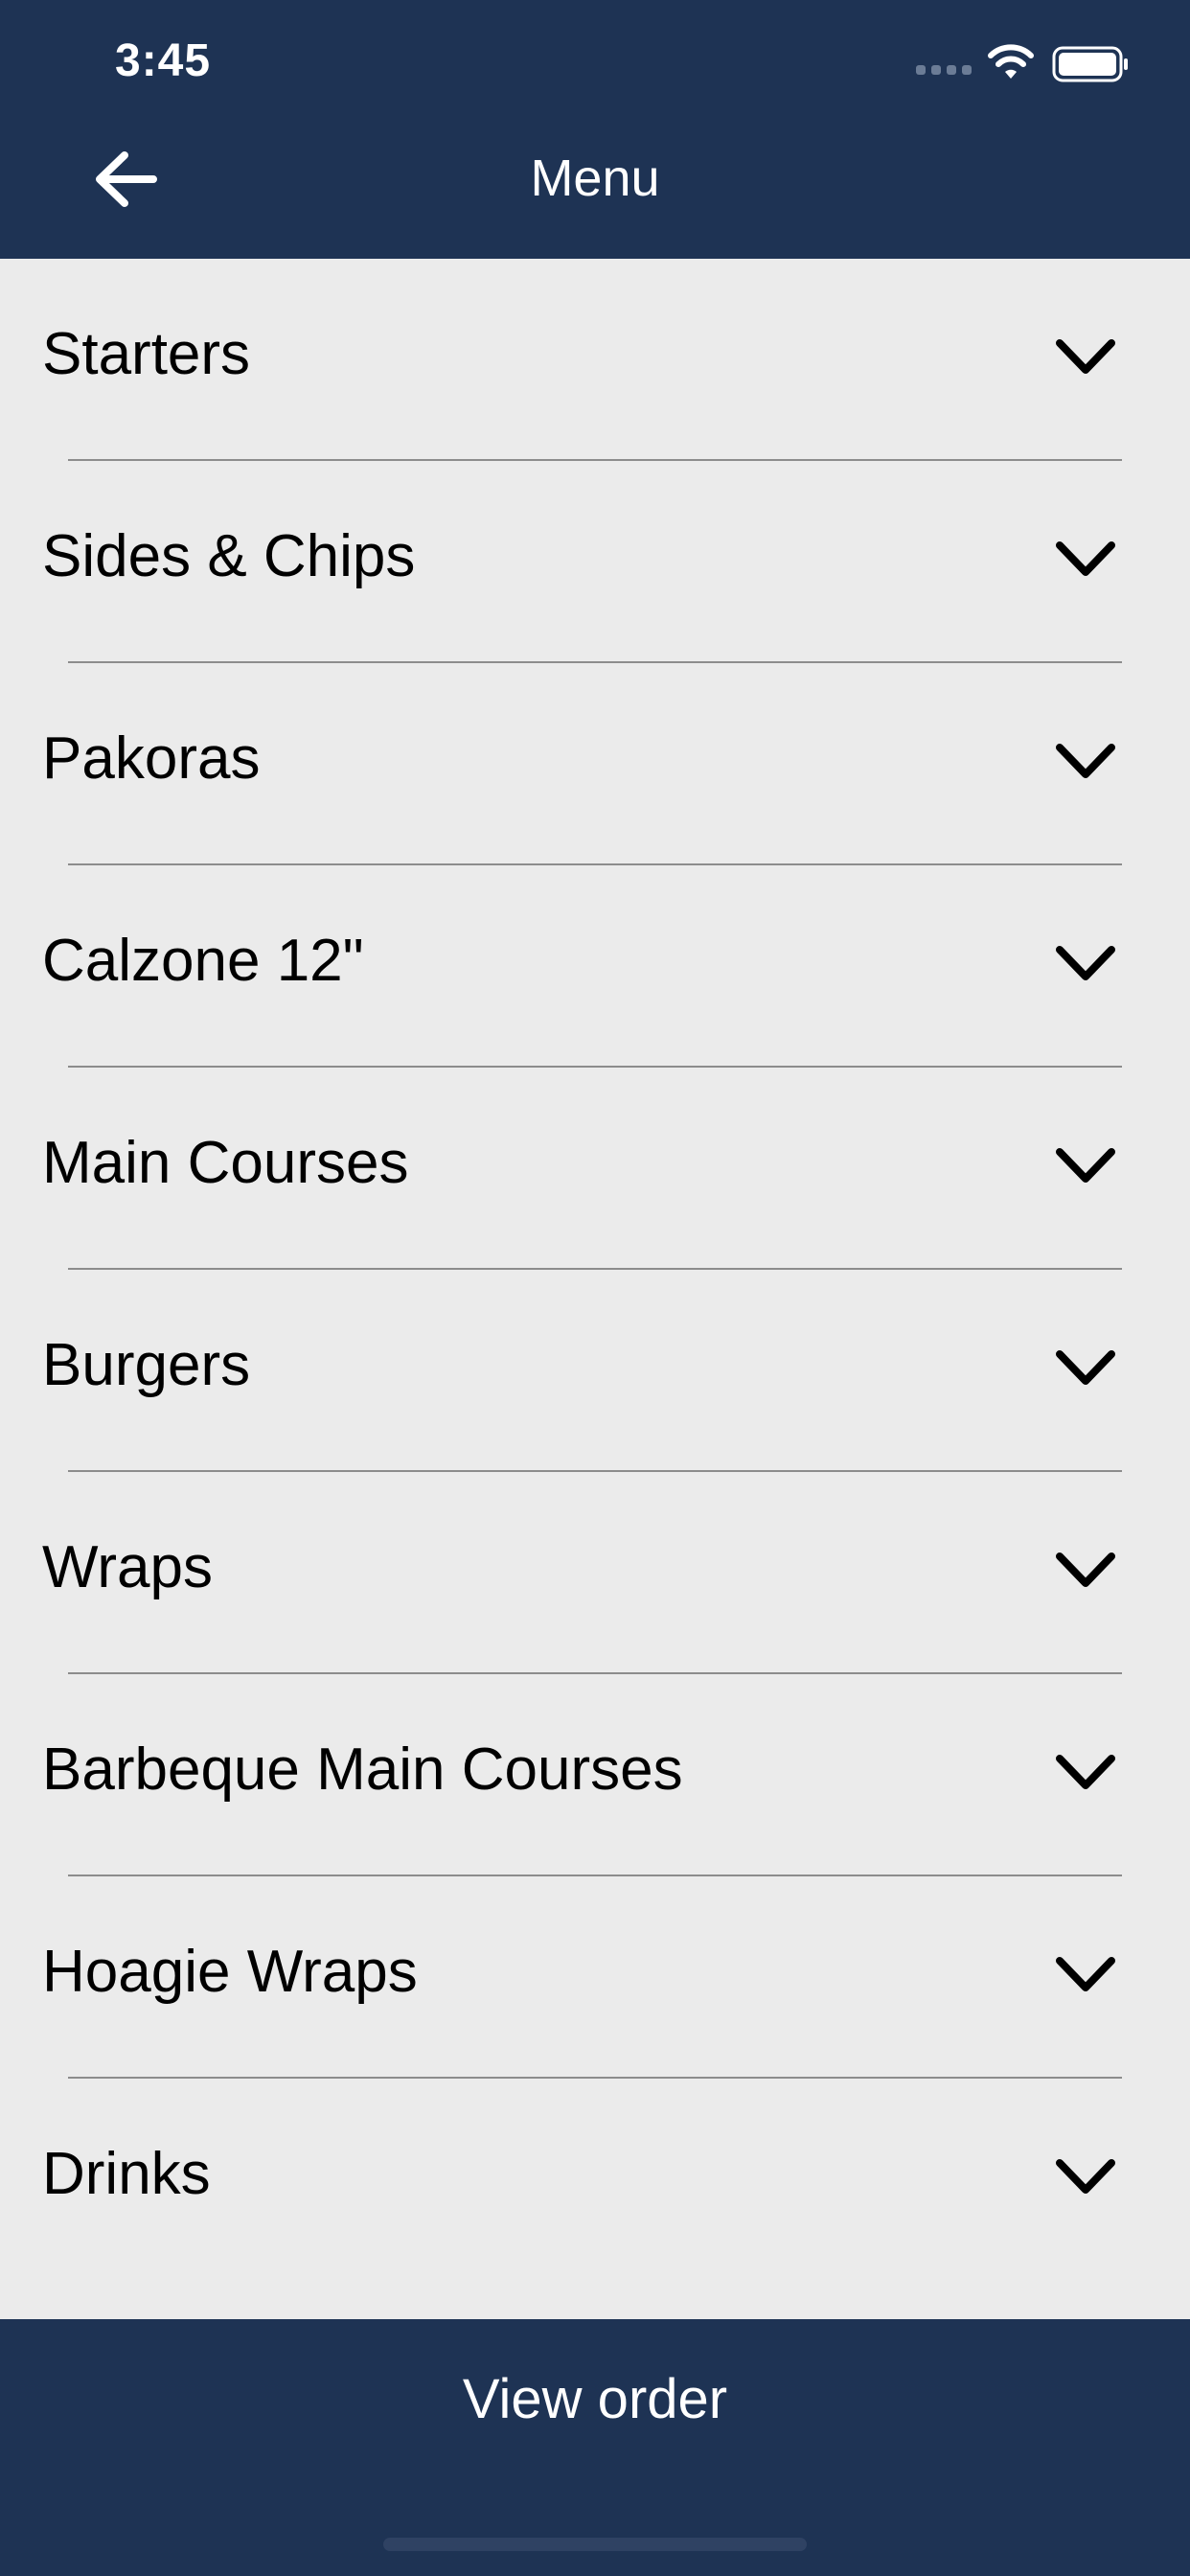  What do you see at coordinates (1011, 62) in the screenshot?
I see `wifi-icon` at bounding box center [1011, 62].